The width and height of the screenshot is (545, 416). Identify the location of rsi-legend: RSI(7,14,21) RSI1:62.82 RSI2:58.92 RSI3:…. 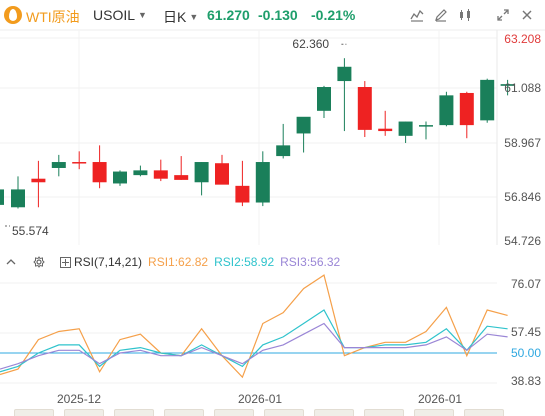
(173, 262).